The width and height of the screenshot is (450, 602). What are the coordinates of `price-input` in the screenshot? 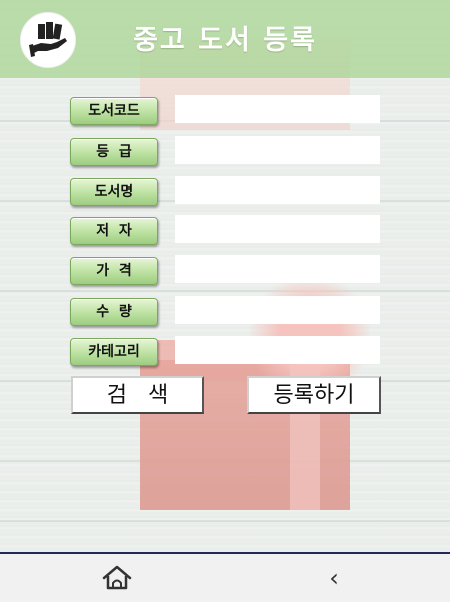 It's located at (277, 269).